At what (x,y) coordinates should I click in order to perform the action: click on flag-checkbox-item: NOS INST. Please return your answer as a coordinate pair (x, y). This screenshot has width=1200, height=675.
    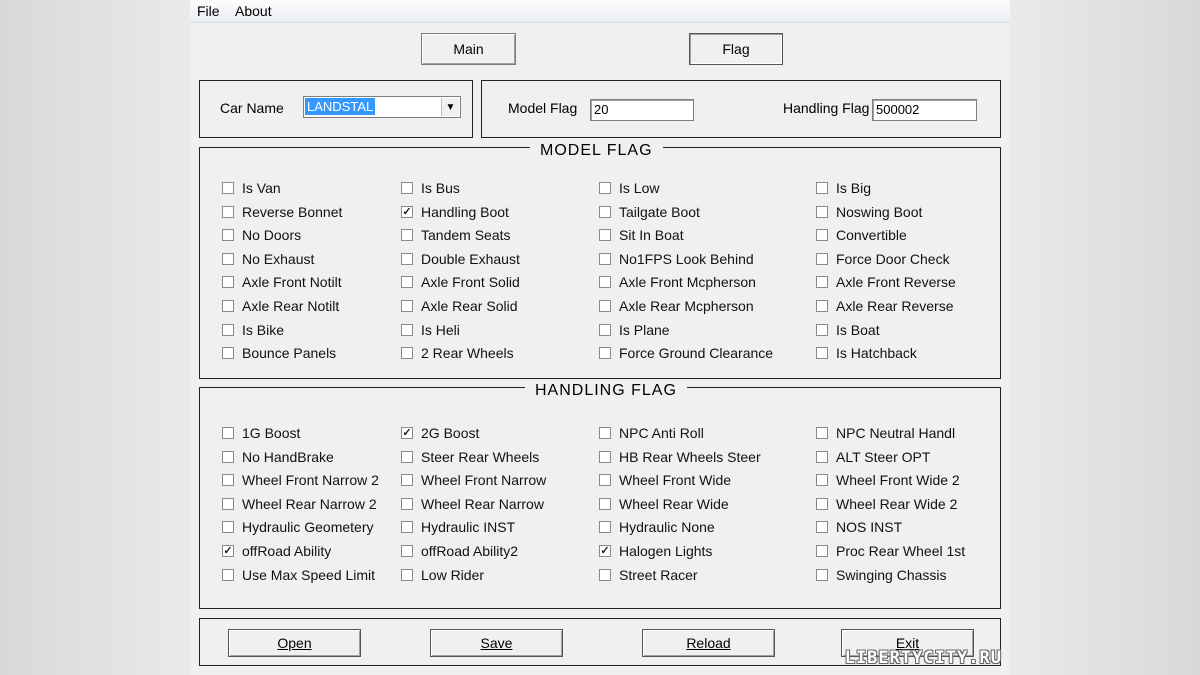
    Looking at the image, I should click on (859, 527).